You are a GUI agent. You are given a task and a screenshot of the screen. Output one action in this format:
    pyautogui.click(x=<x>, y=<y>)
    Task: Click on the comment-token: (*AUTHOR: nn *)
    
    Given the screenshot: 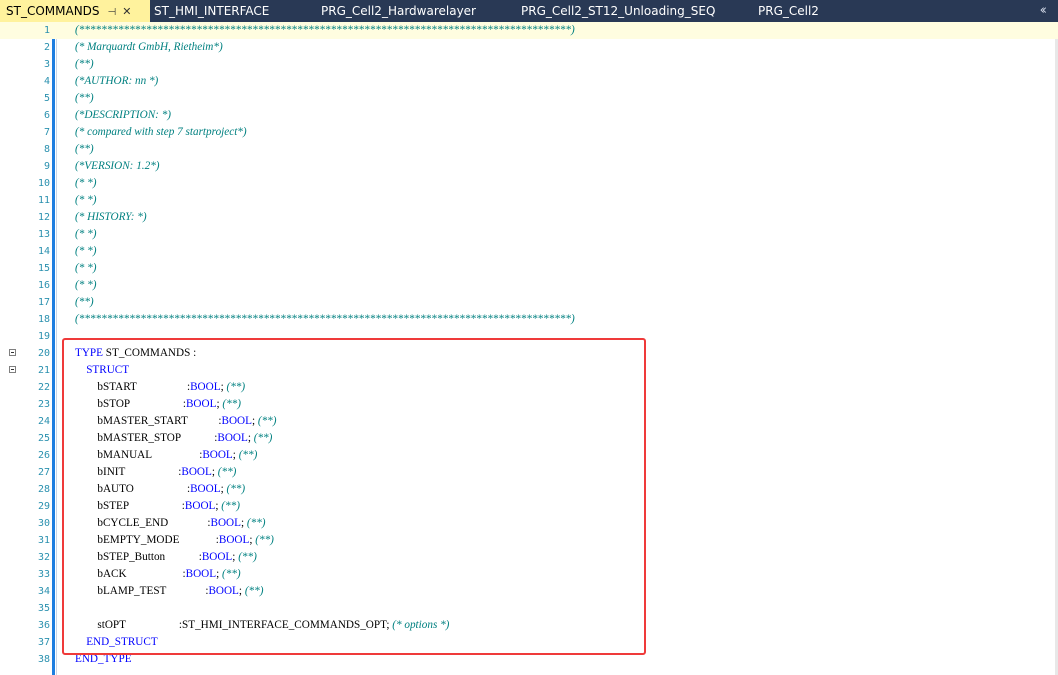 What is the action you would take?
    pyautogui.click(x=117, y=81)
    